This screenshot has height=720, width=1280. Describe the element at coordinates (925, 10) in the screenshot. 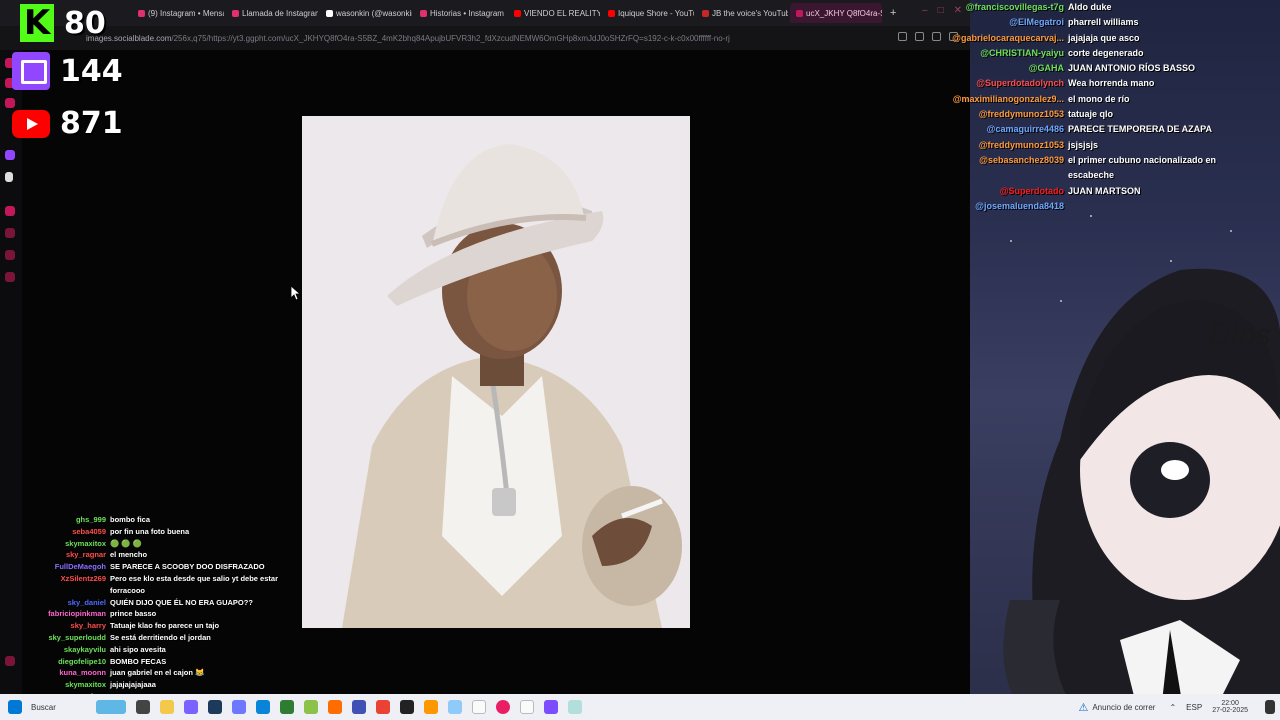

I see `minimize-icon: –` at that location.